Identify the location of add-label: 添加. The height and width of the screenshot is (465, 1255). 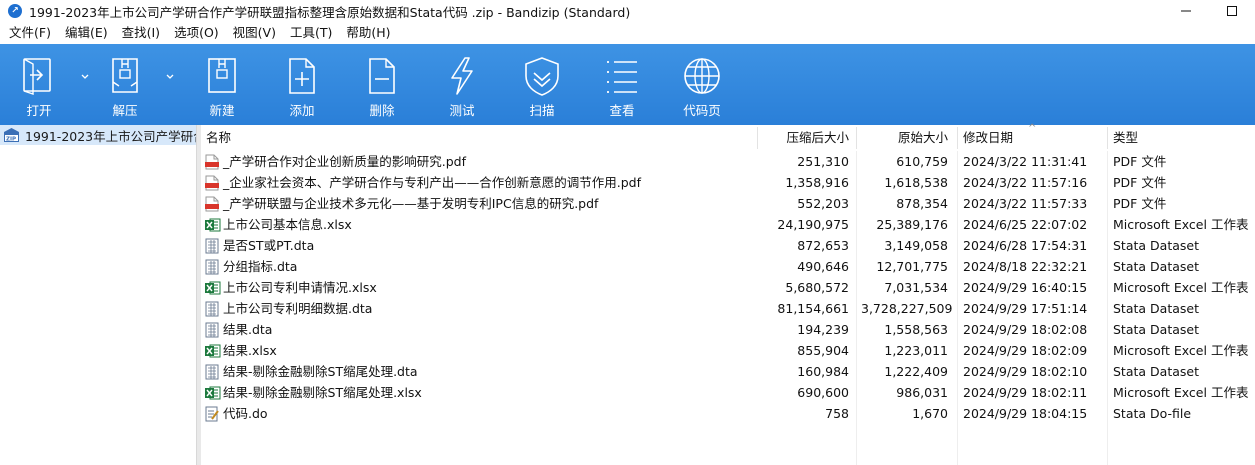
(302, 110).